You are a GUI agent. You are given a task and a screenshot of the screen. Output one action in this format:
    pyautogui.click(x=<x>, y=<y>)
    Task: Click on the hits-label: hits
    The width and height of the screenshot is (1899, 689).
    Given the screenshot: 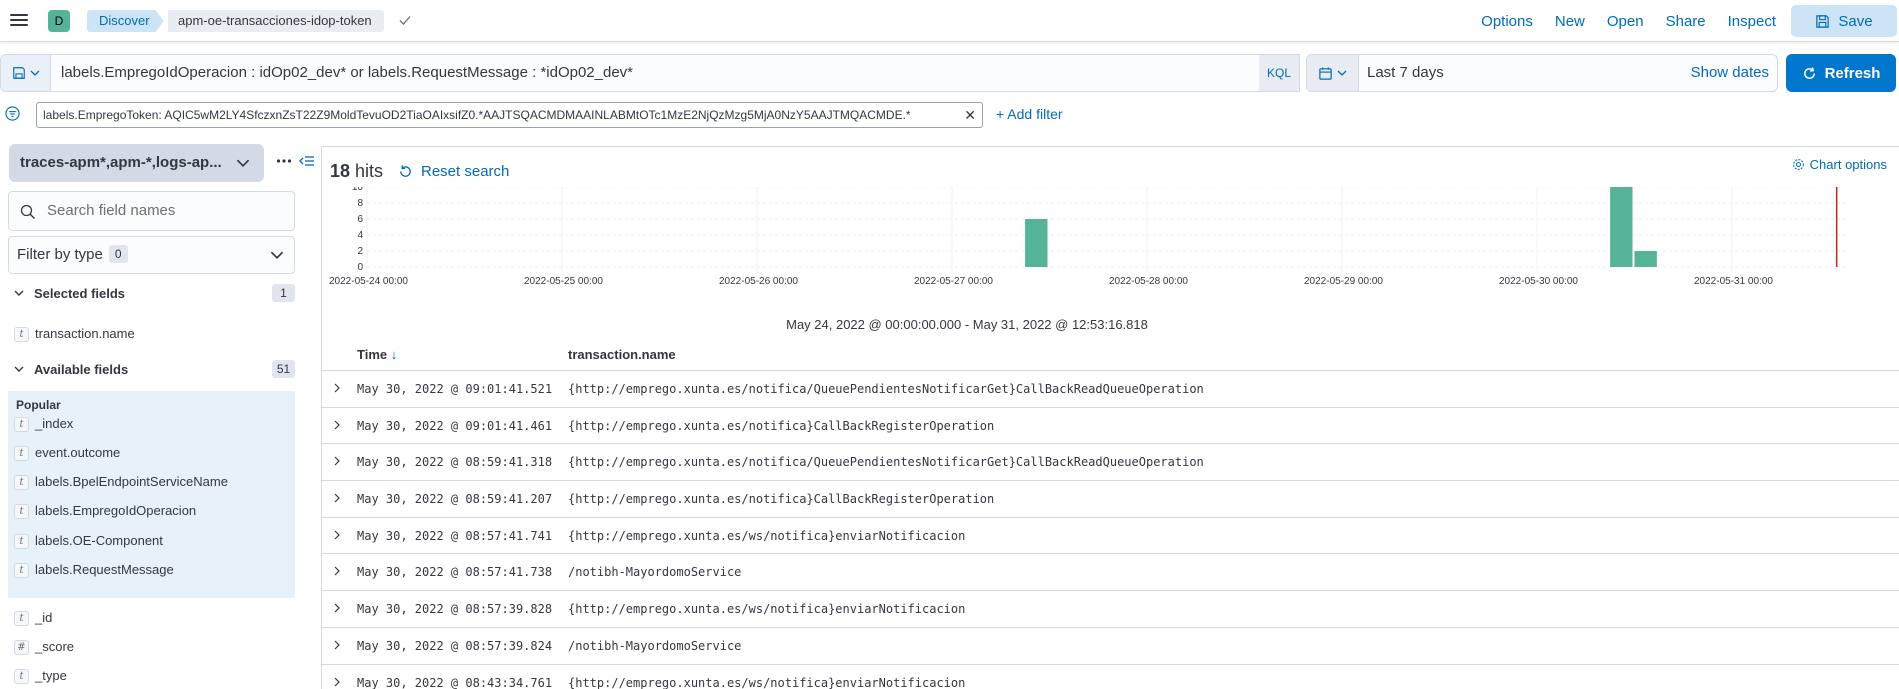 What is the action you would take?
    pyautogui.click(x=369, y=171)
    